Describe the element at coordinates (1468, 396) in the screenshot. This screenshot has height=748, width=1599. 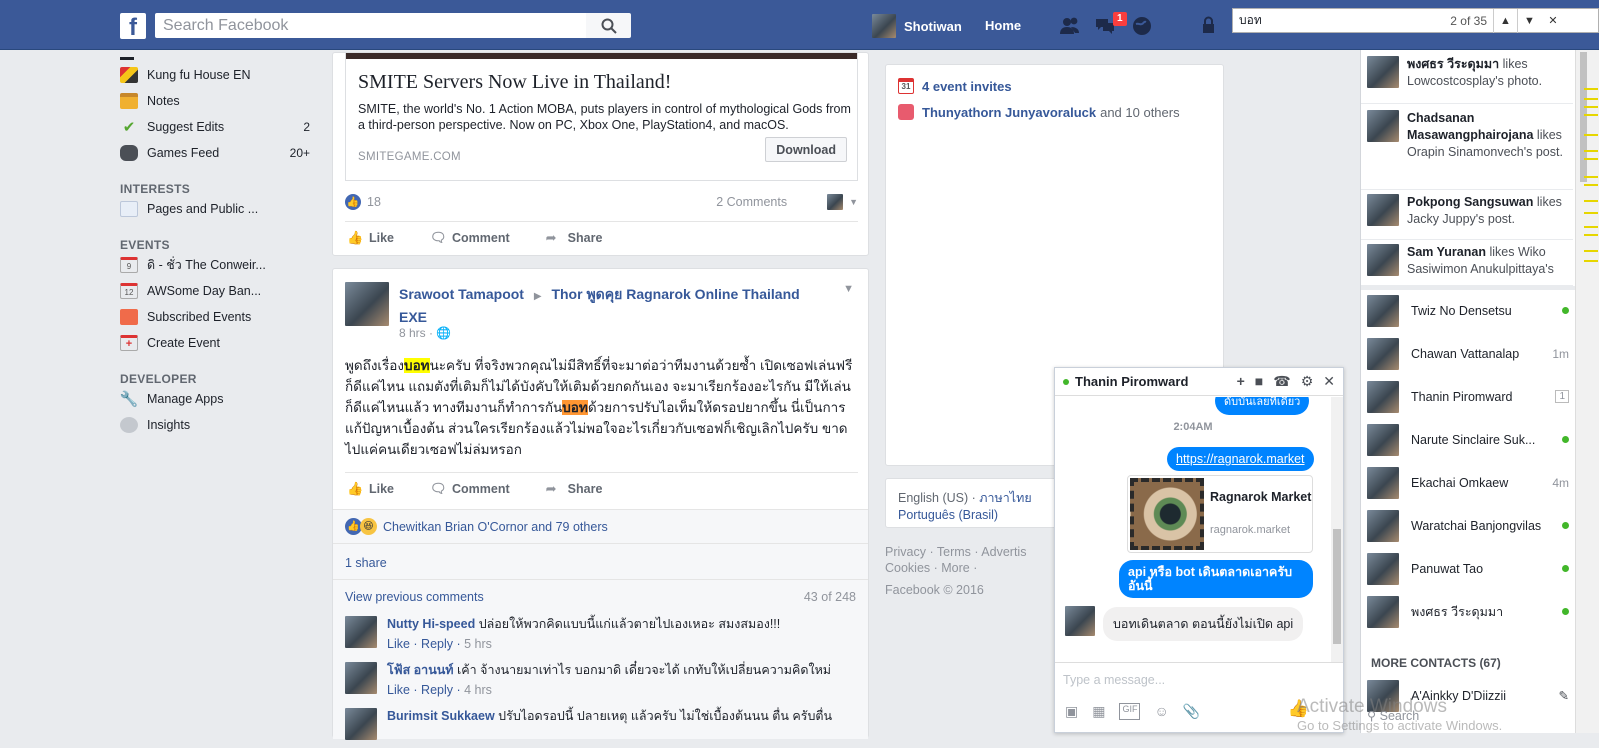
I see `contact-item: Thanin Piromward 1` at that location.